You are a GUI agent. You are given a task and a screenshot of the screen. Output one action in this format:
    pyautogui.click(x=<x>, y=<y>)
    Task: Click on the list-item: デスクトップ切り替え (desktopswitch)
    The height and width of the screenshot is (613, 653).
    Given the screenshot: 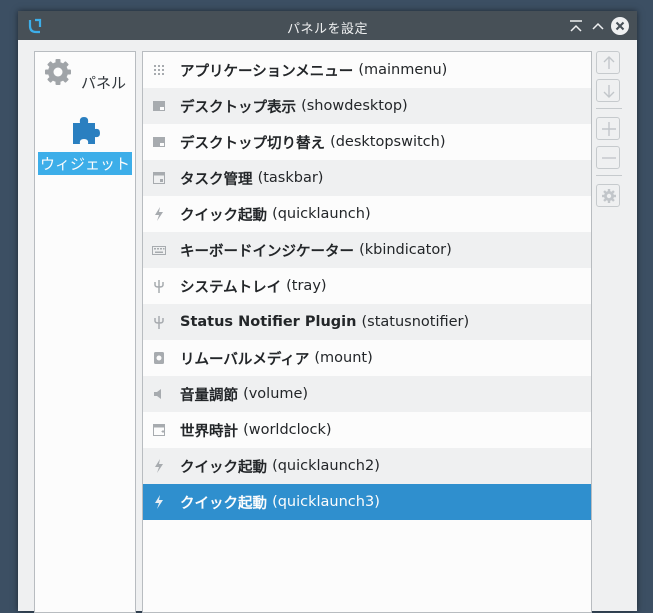 What is the action you would take?
    pyautogui.click(x=367, y=142)
    